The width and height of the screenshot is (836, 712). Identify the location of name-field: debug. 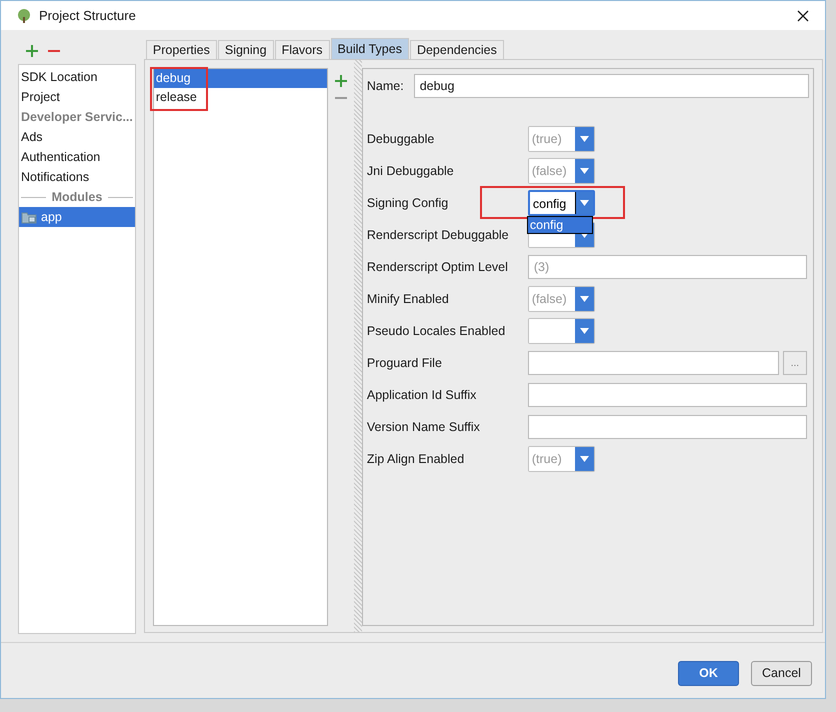
(611, 86).